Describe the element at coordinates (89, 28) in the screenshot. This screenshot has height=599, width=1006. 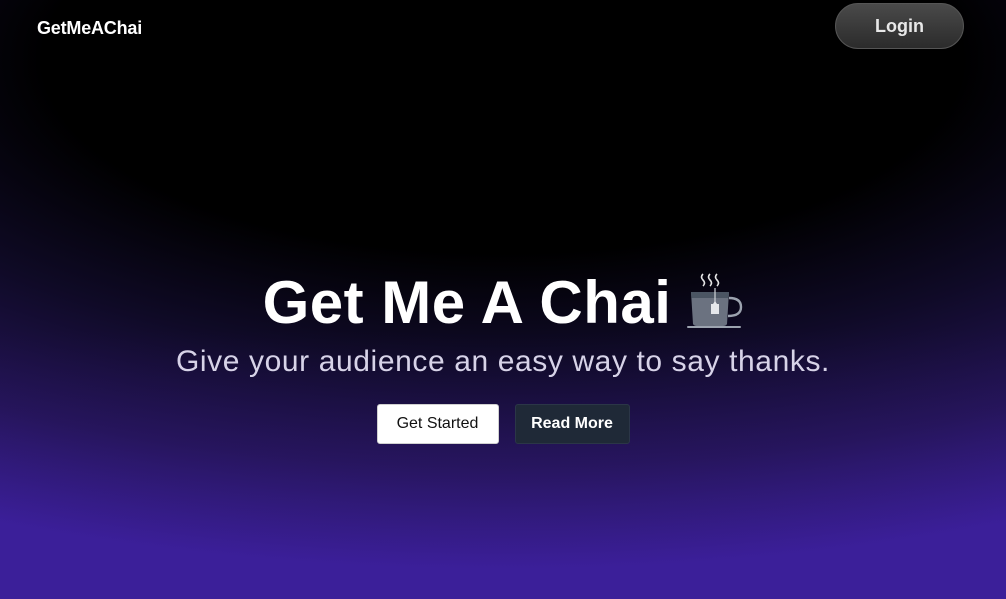
I see `brand-logo: GetMeAChai` at that location.